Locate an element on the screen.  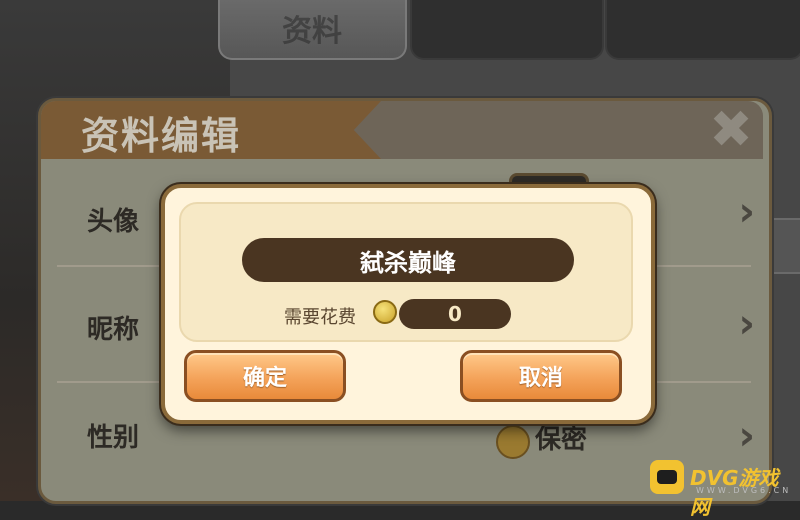
confirm-button: 确定 is located at coordinates (265, 376).